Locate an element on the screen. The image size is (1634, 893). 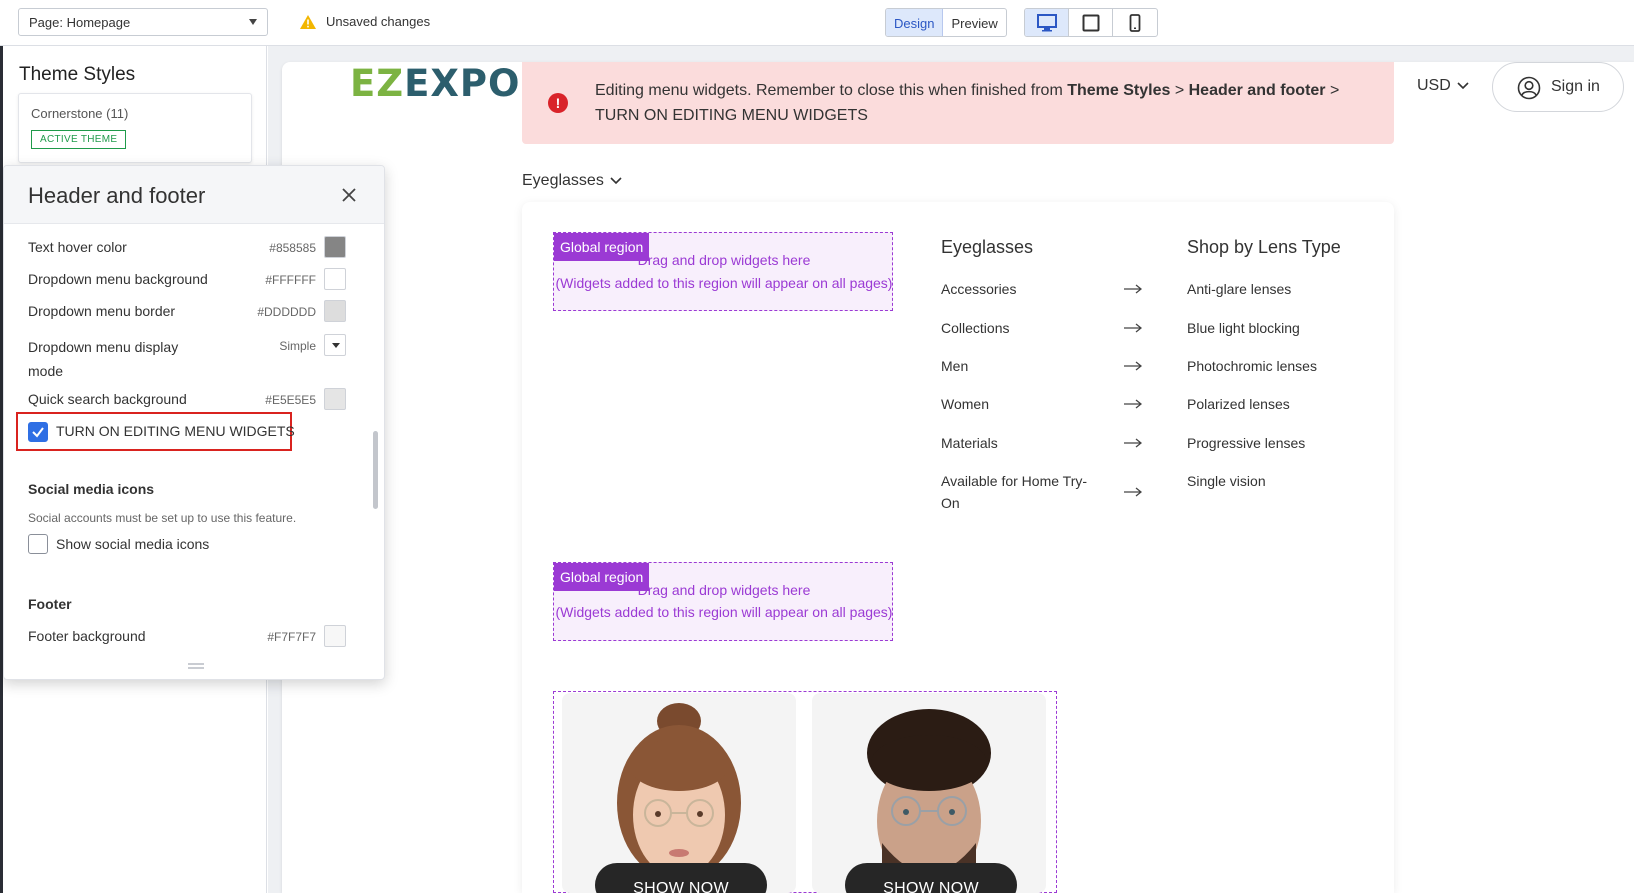
resize-grip-icon is located at coordinates (196, 666).